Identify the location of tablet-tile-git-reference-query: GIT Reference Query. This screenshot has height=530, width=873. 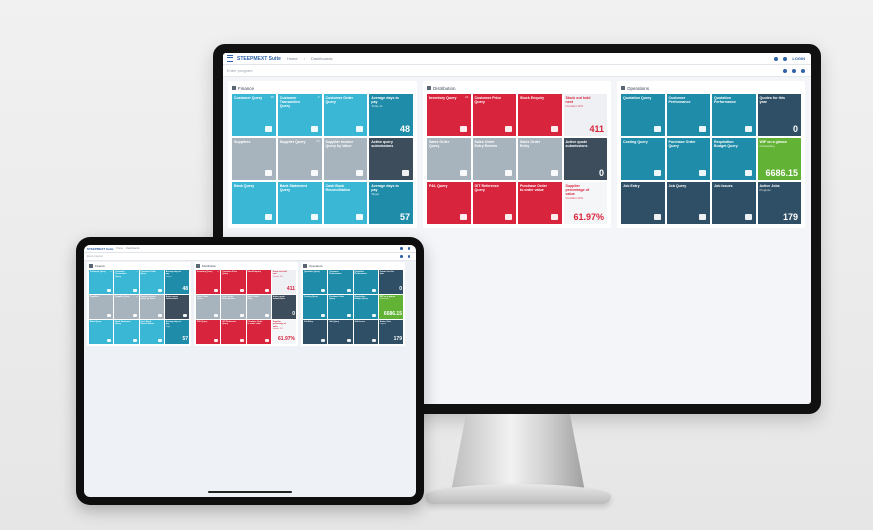
(233, 332).